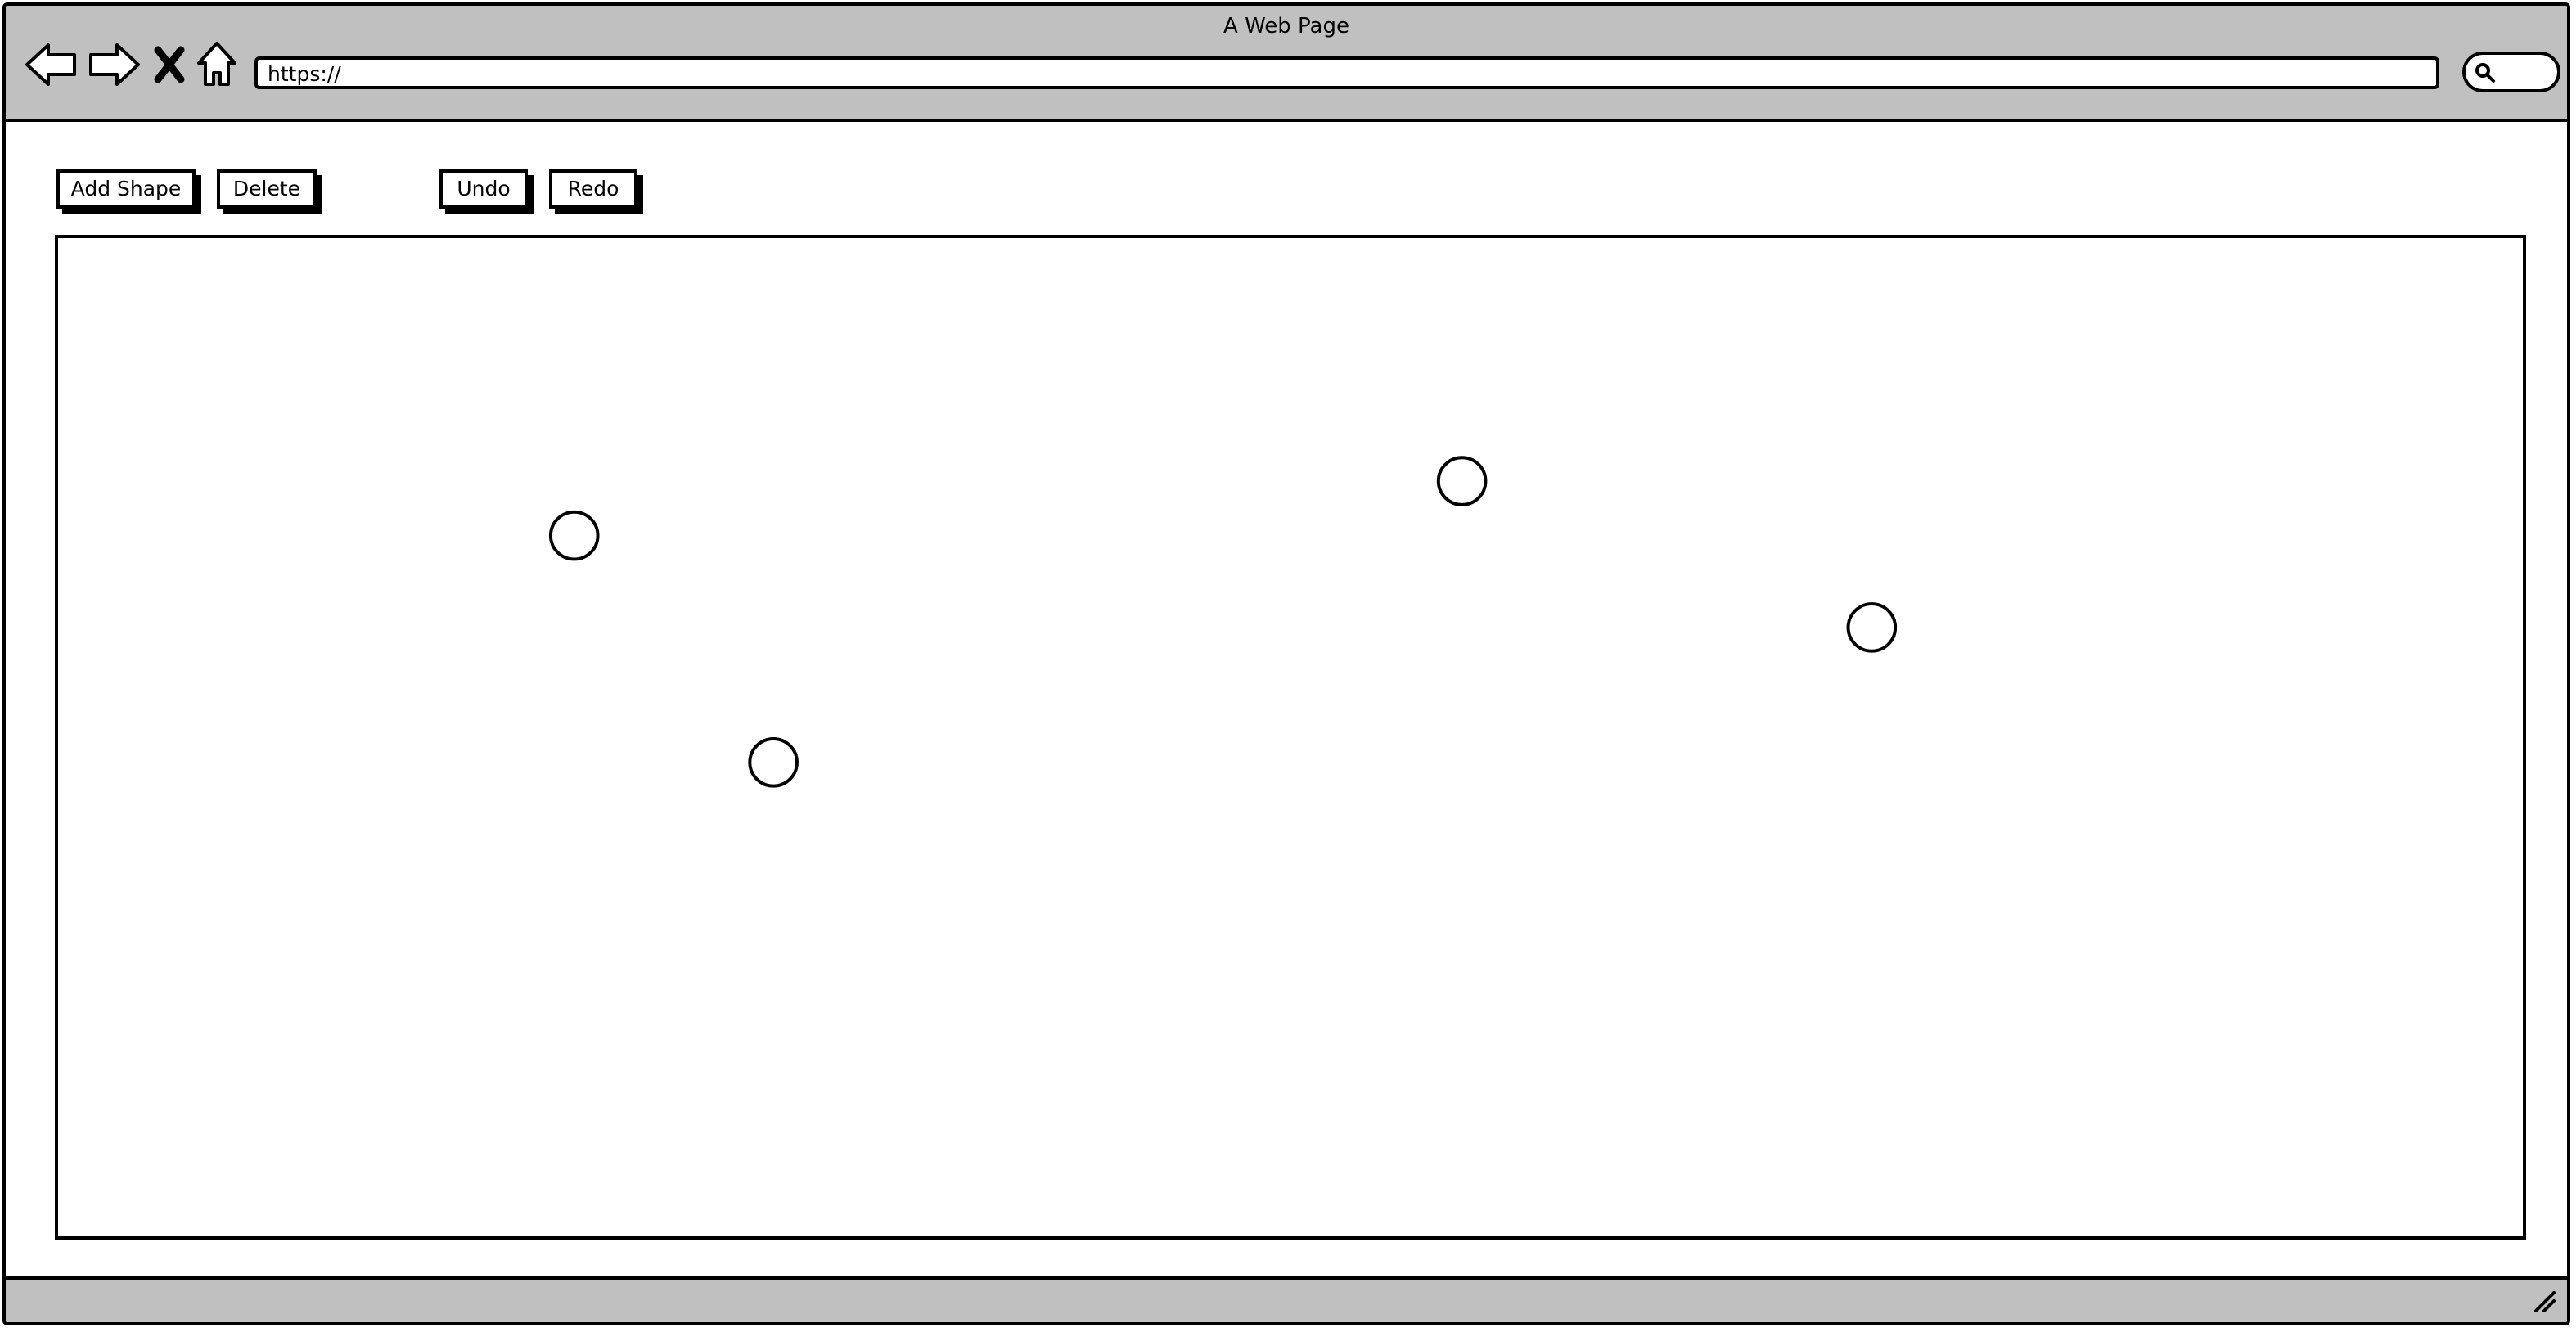 Image resolution: width=2576 pixels, height=1332 pixels. Describe the element at coordinates (304, 74) in the screenshot. I see `address-value: https://` at that location.